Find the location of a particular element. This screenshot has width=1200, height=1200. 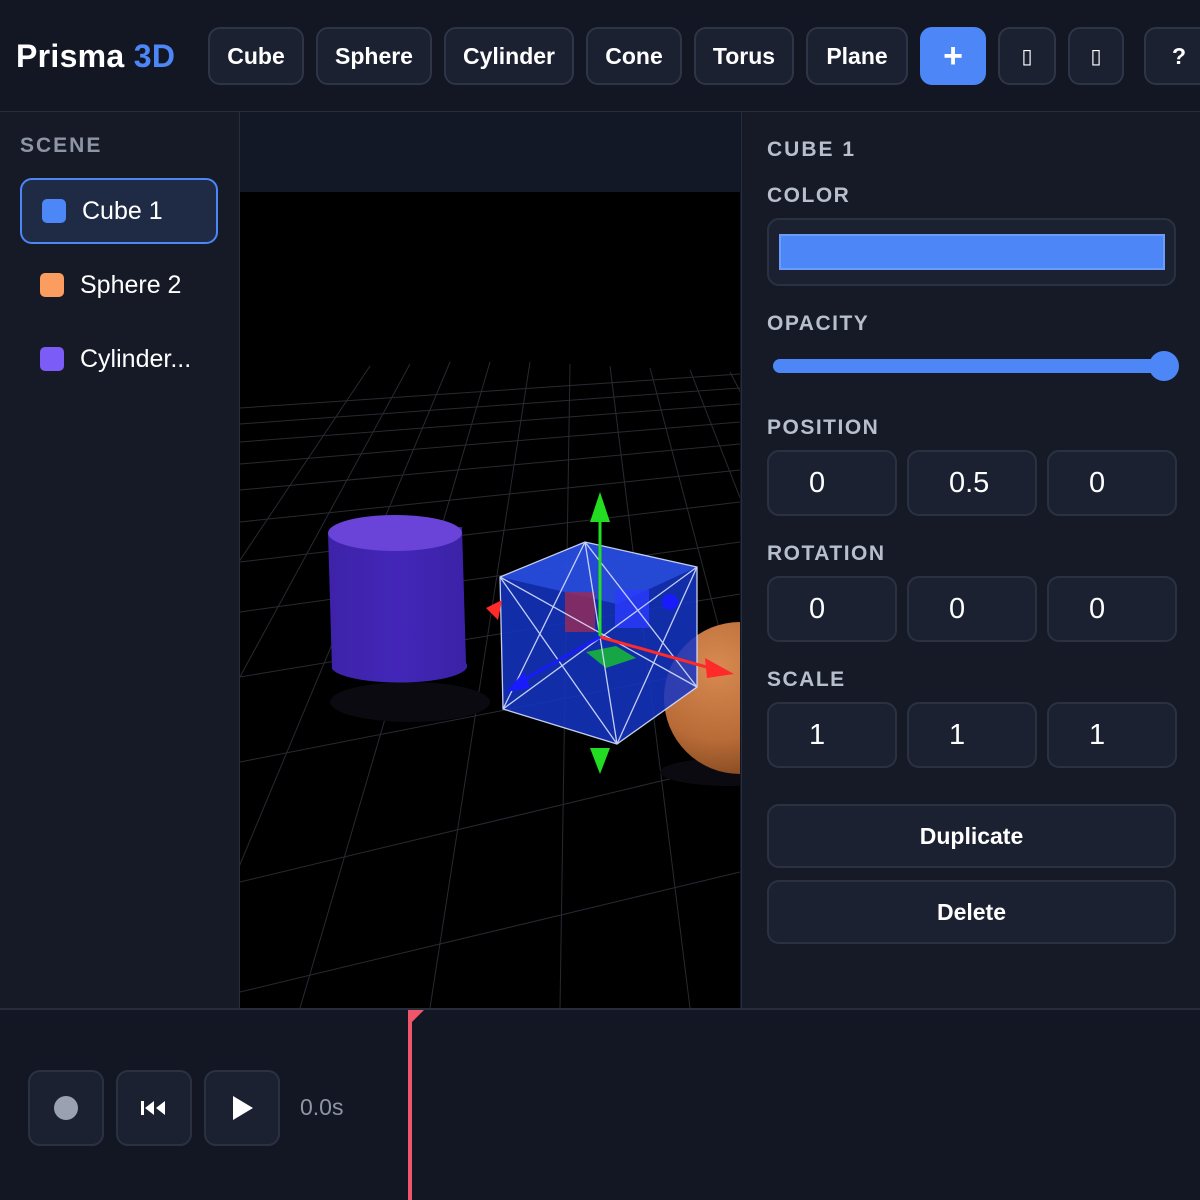

scene-item-label: Cube 1 is located at coordinates (122, 210).